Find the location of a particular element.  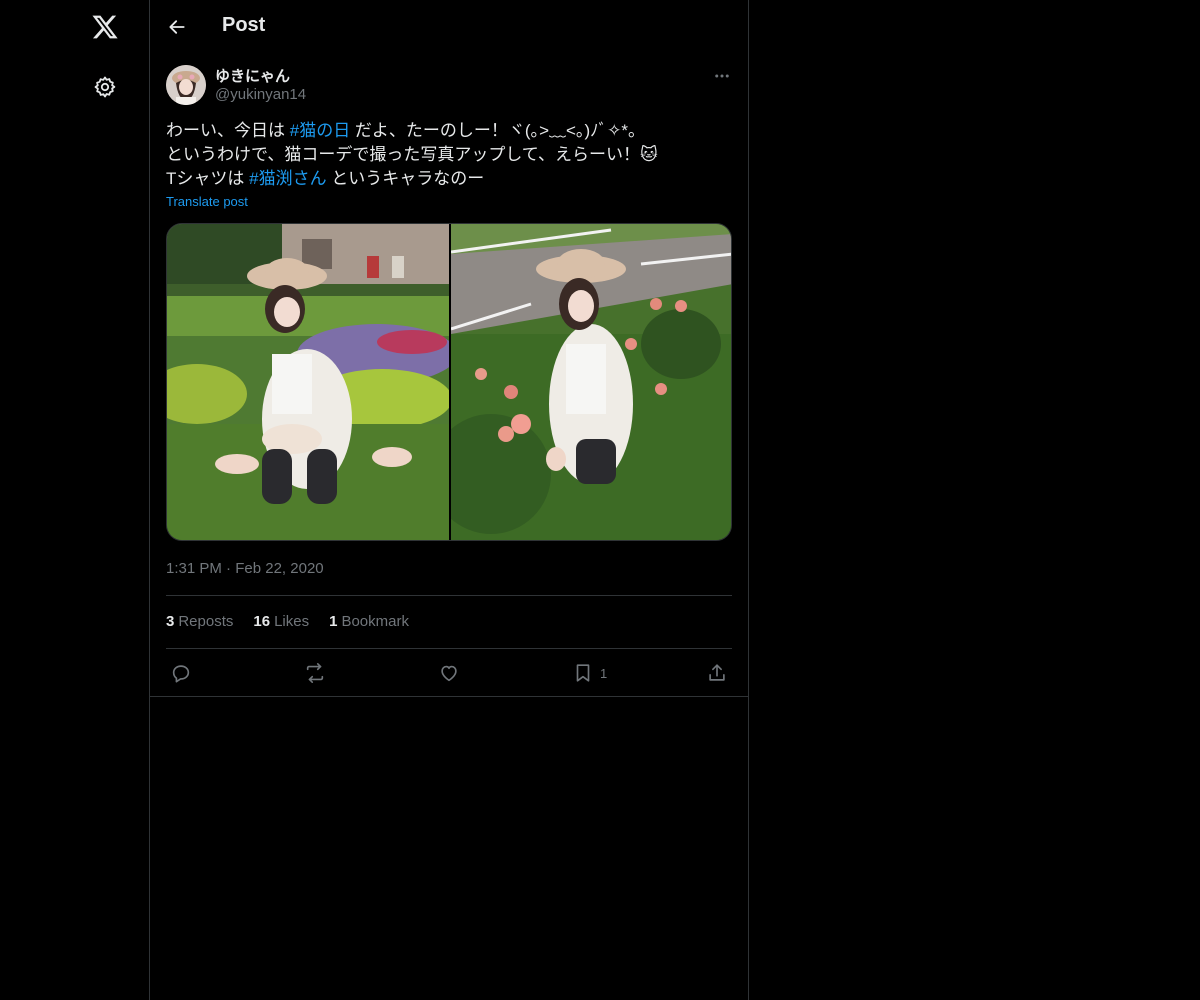

post-text-line: というわけで、猫コーデで撮った写真アップして、えらーい！🐱 is located at coordinates (449, 155).